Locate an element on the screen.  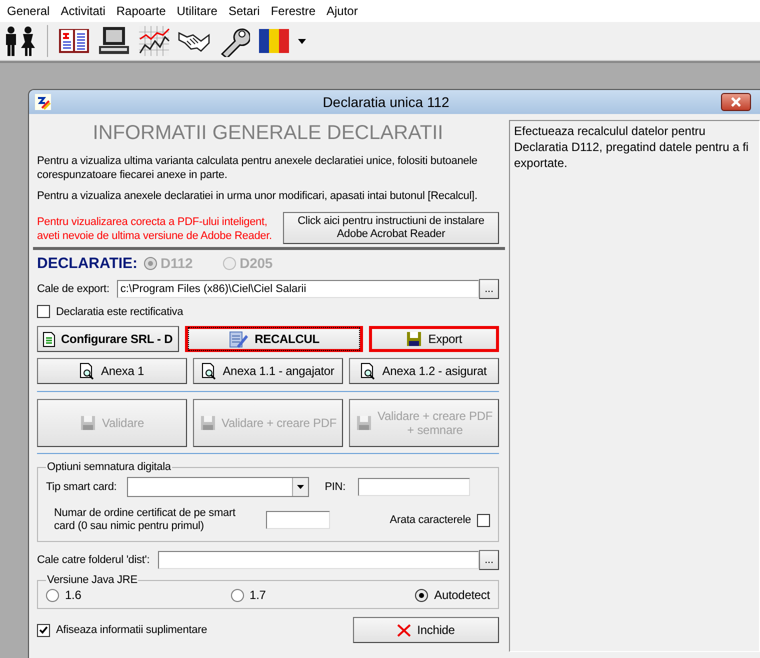
close-dialog-button: Inchide is located at coordinates (426, 630).